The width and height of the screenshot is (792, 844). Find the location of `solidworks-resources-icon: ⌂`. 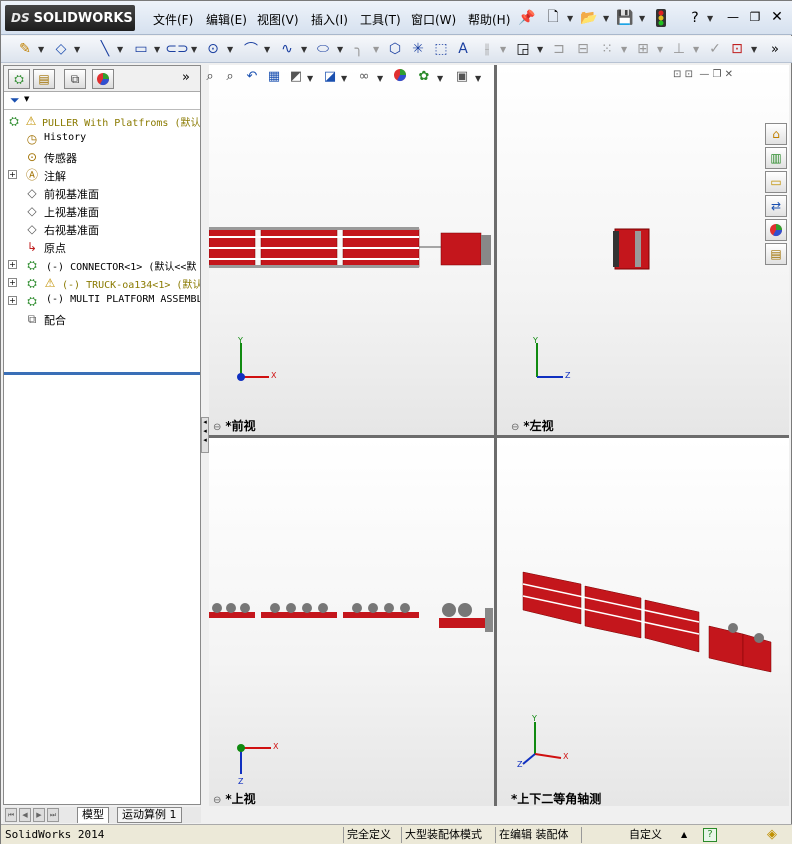

solidworks-resources-icon: ⌂ is located at coordinates (776, 134).